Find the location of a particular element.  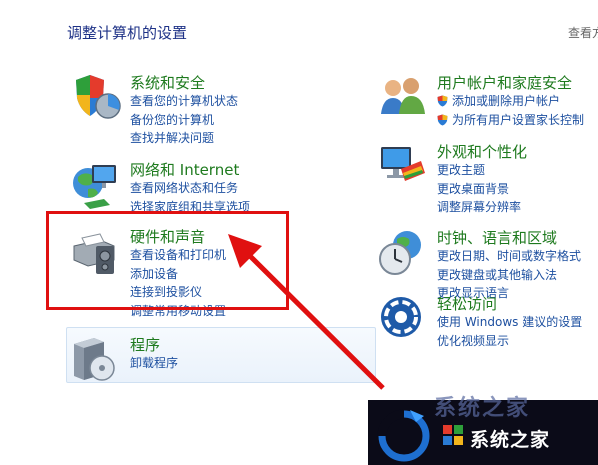

category-title: 用户帐户和家庭安全 is located at coordinates (504, 82).